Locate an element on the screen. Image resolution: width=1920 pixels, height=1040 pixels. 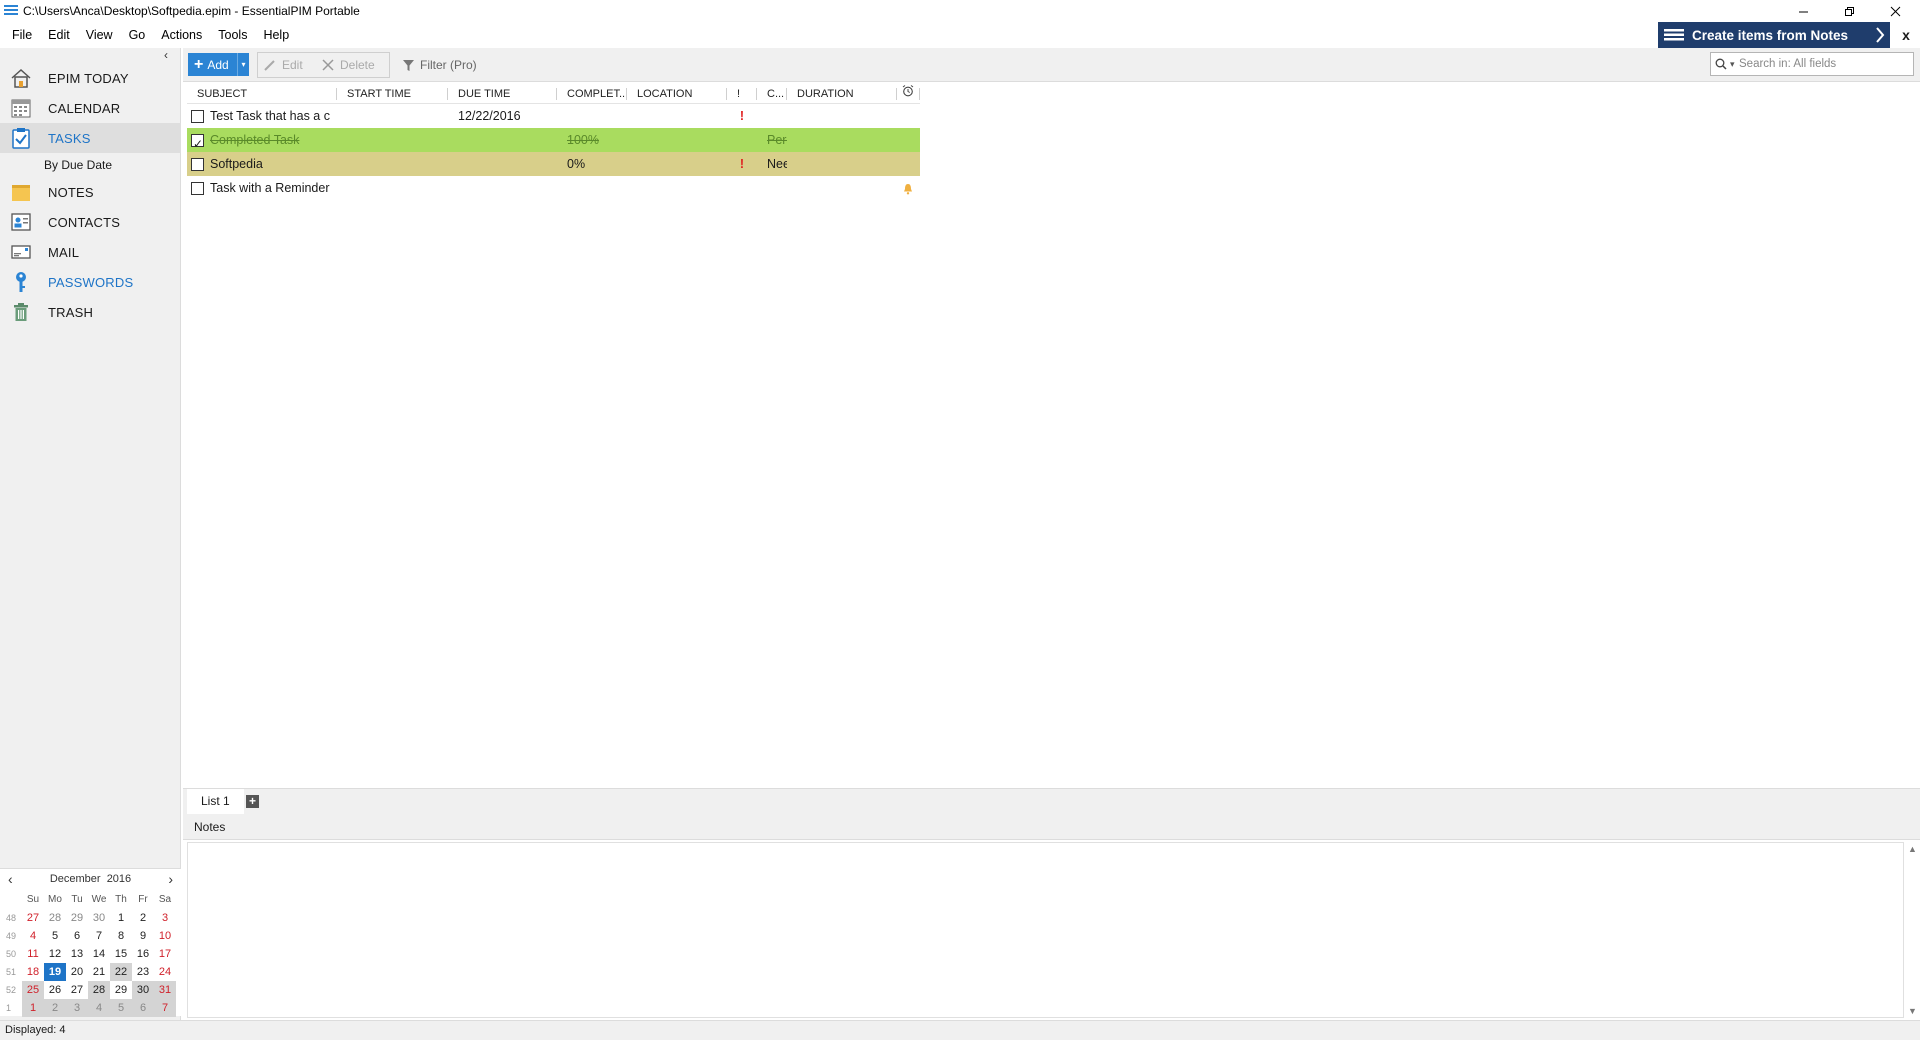
calendar-day: 15 is located at coordinates (121, 954).